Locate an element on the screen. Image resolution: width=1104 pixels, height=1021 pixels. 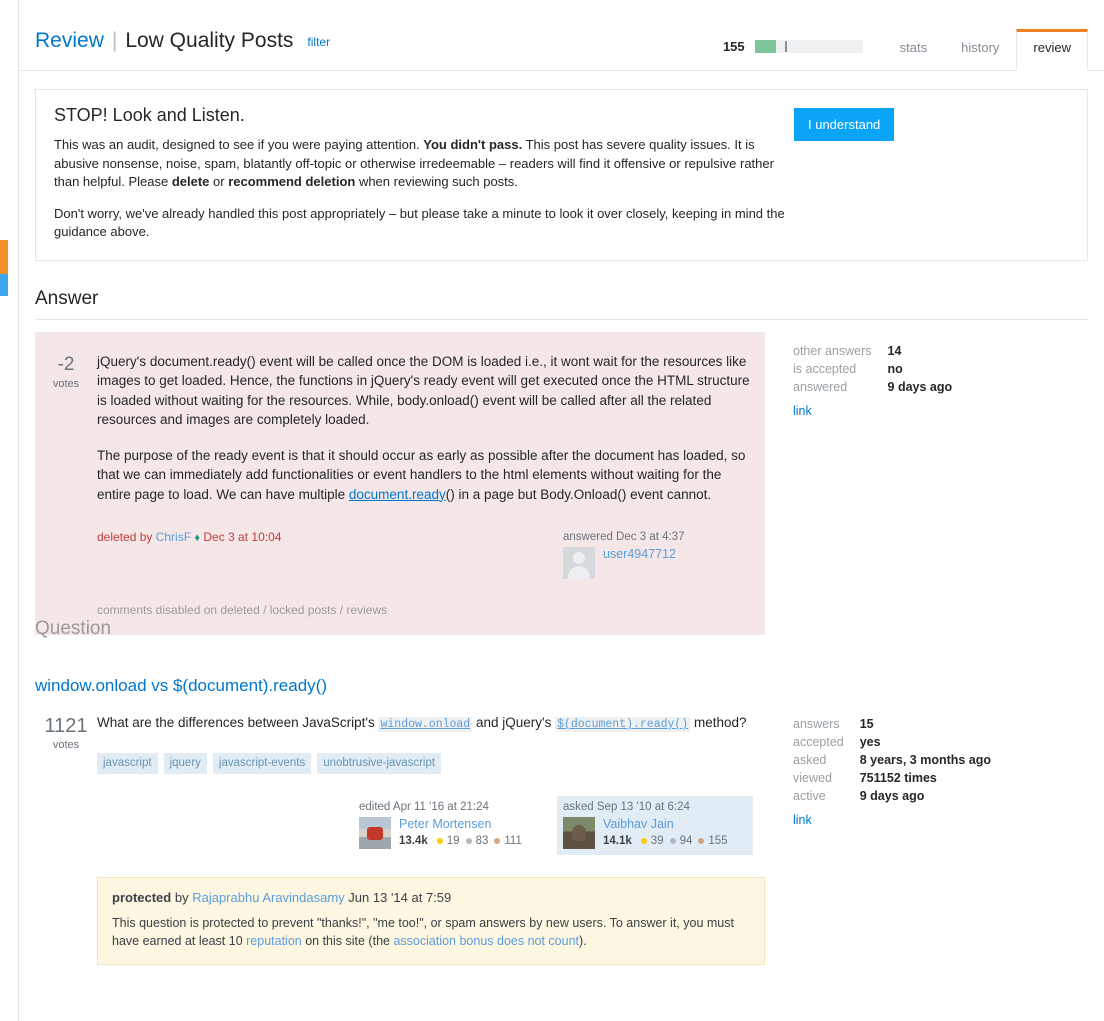
audit-p1-bold-delete: delete is located at coordinates (190, 181).